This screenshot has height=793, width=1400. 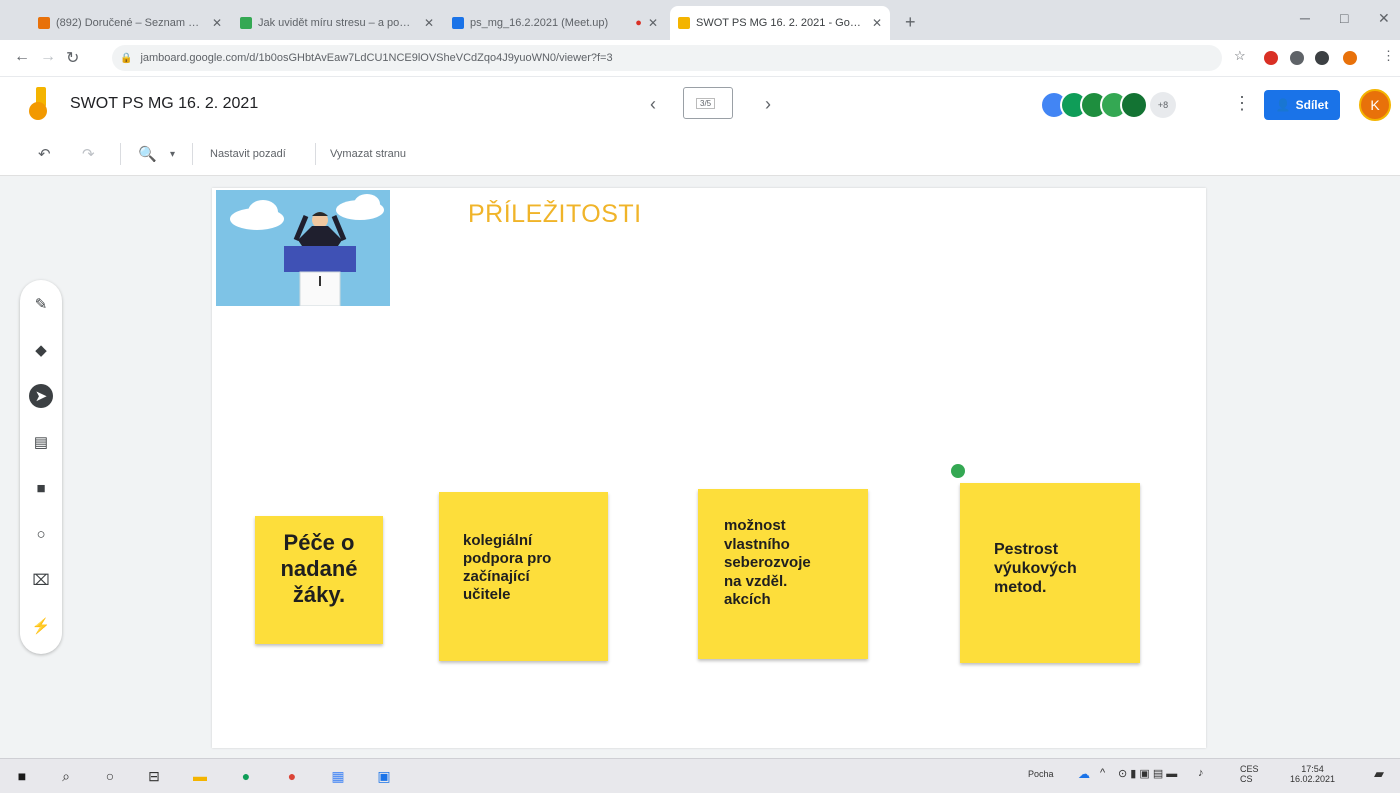 What do you see at coordinates (757, 544) in the screenshot?
I see `sticky-note-line: vlastního` at bounding box center [757, 544].